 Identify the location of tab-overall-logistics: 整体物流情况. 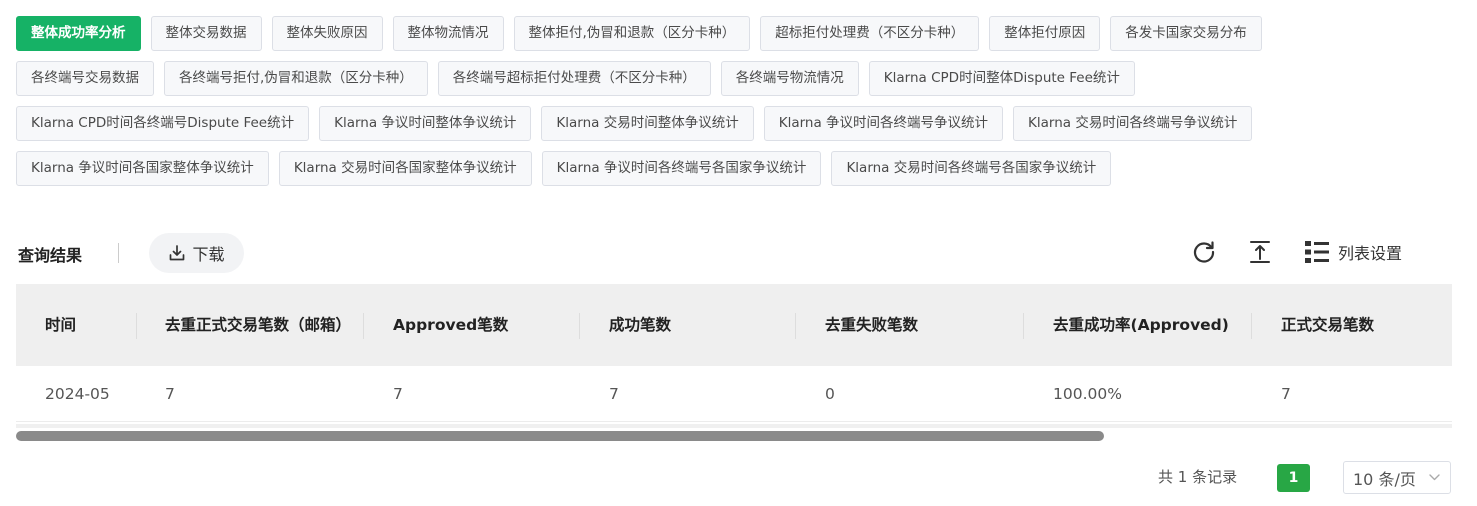
(448, 33).